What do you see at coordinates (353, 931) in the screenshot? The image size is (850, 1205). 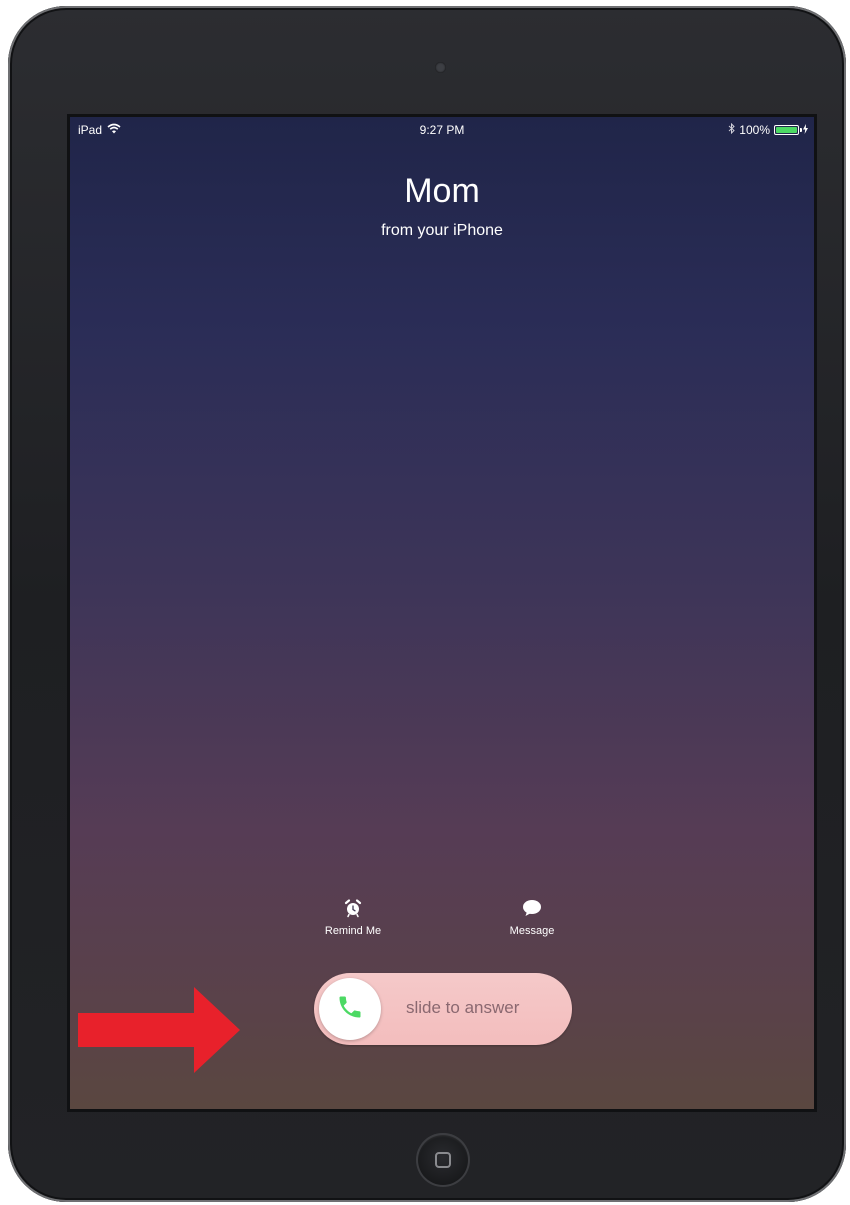 I see `remind-me-label: Remind Me` at bounding box center [353, 931].